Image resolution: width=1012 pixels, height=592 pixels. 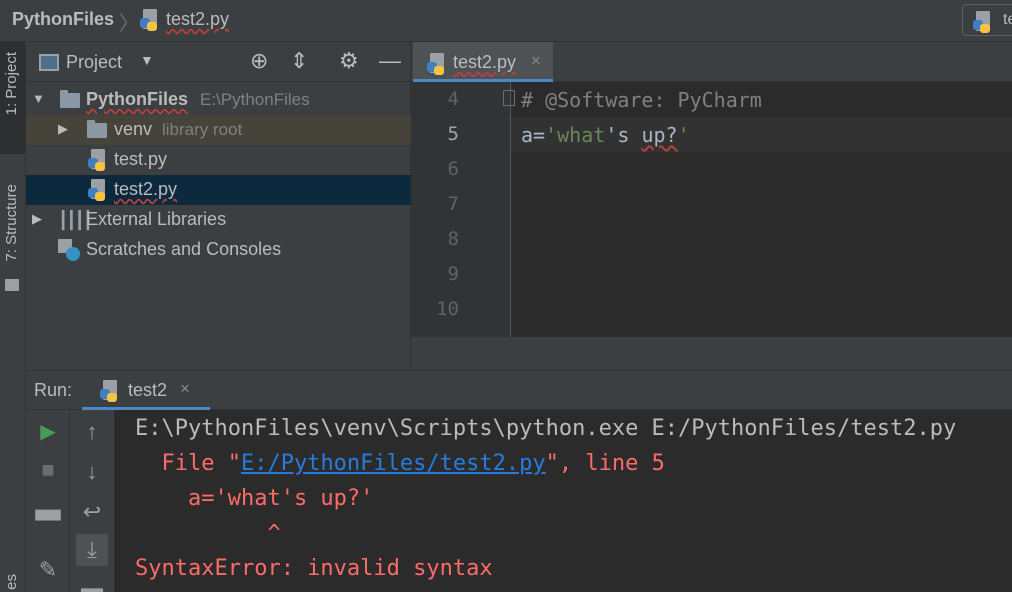 I want to click on traceback-file-link: E:/PythonFiles/test2.py, so click(x=393, y=463).